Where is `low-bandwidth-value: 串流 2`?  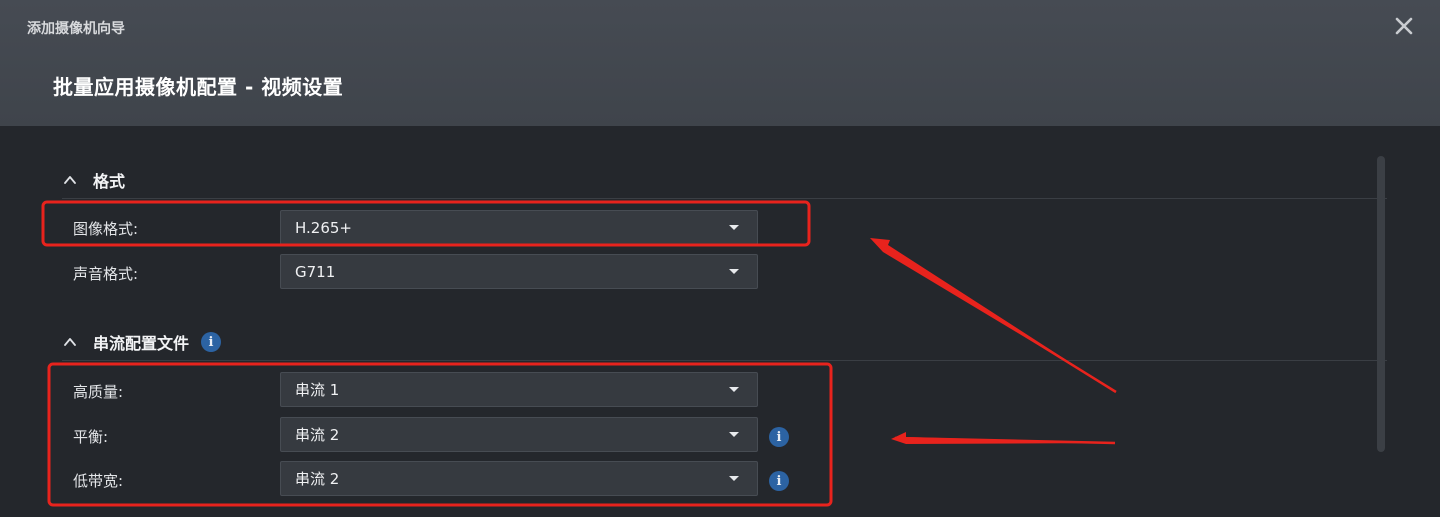 low-bandwidth-value: 串流 2 is located at coordinates (317, 479).